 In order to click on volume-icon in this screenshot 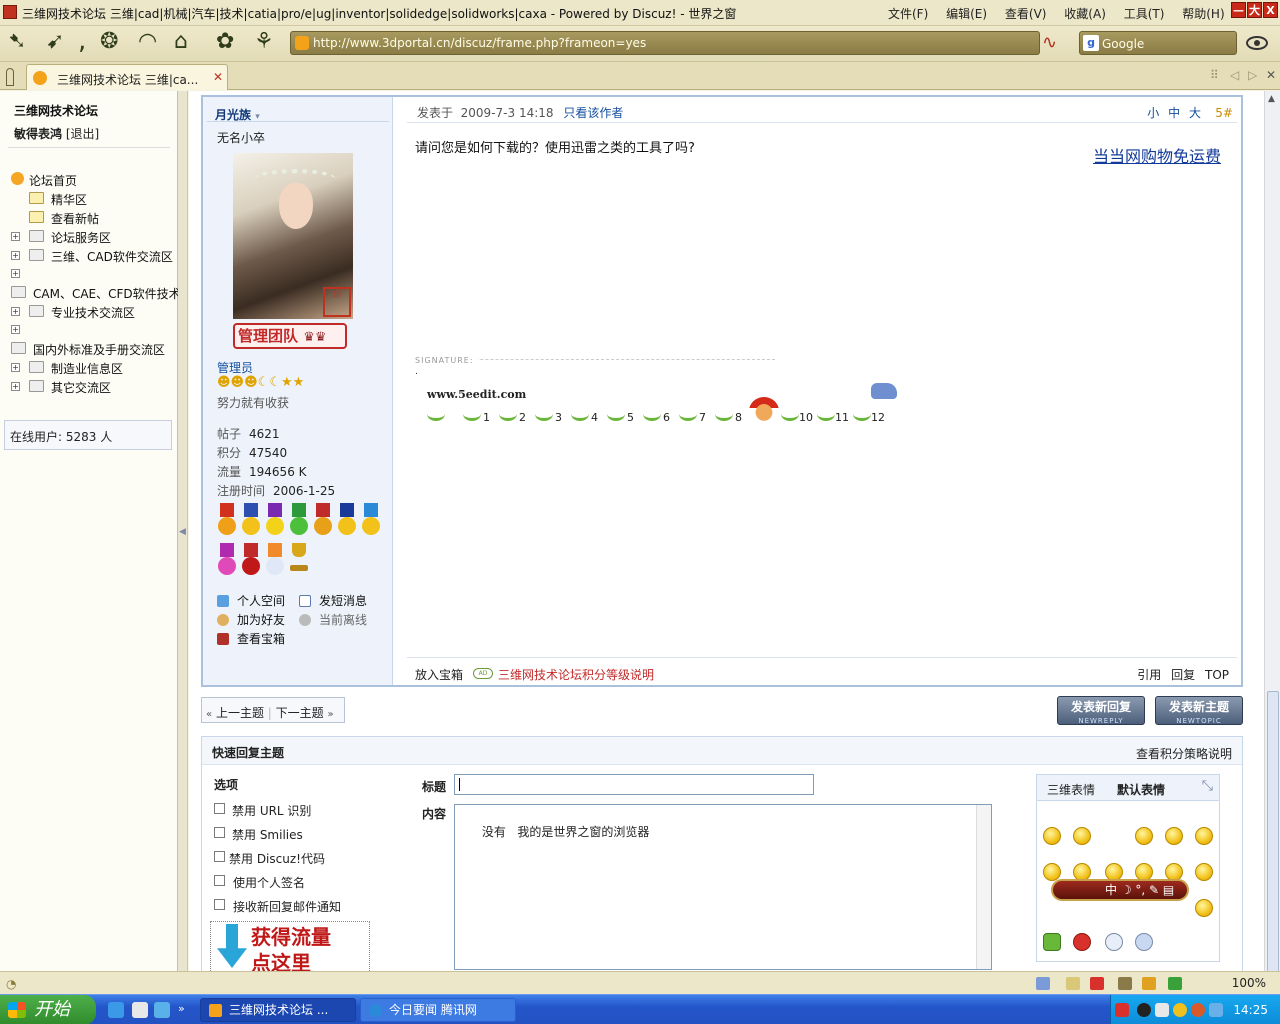, I will do `click(1216, 1010)`.